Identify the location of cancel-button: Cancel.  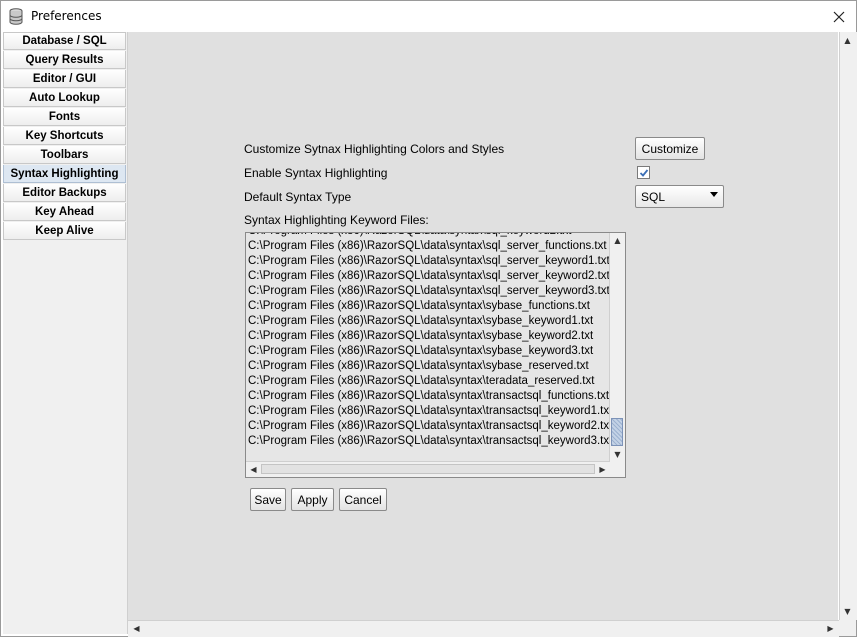
(363, 499).